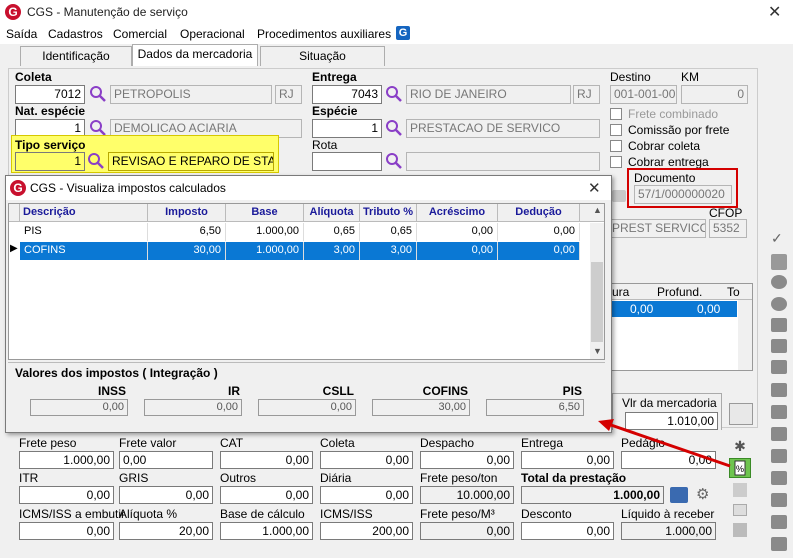  What do you see at coordinates (98, 94) in the screenshot?
I see `coleta-search-icon` at bounding box center [98, 94].